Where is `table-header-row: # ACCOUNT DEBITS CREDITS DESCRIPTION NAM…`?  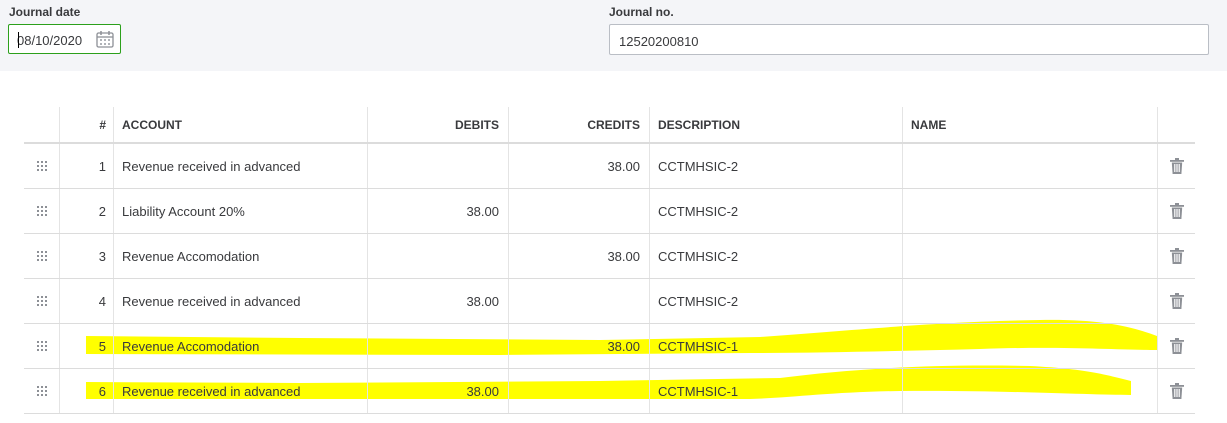
table-header-row: # ACCOUNT DEBITS CREDITS DESCRIPTION NAM… is located at coordinates (609, 125).